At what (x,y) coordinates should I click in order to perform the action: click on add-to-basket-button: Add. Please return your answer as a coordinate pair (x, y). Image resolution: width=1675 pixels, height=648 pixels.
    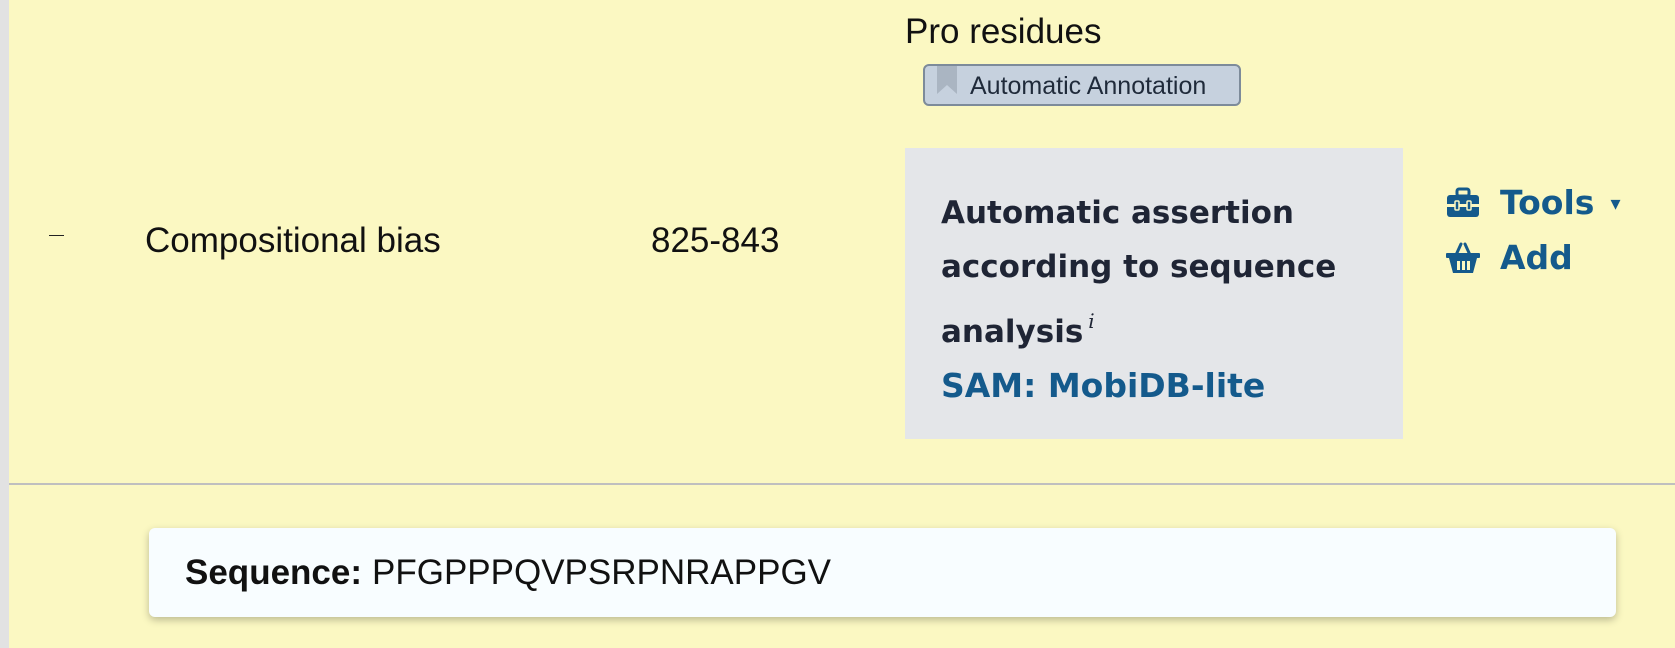
    Looking at the image, I should click on (1509, 257).